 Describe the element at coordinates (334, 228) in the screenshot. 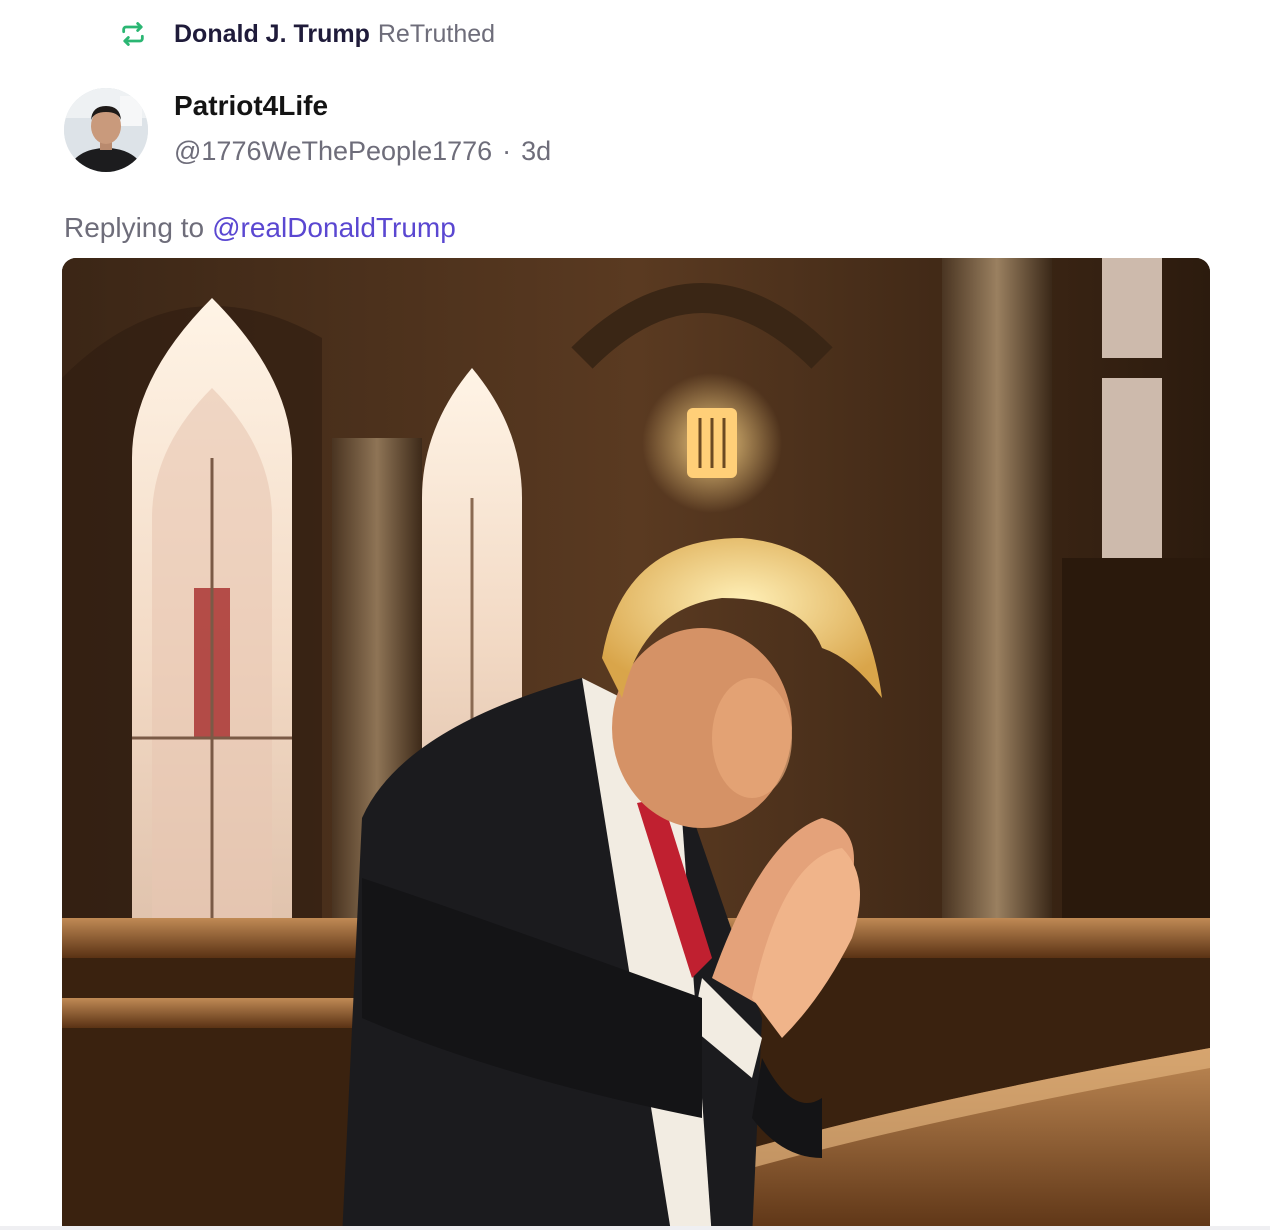

I see `mention-link: @realDonaldTrump` at that location.